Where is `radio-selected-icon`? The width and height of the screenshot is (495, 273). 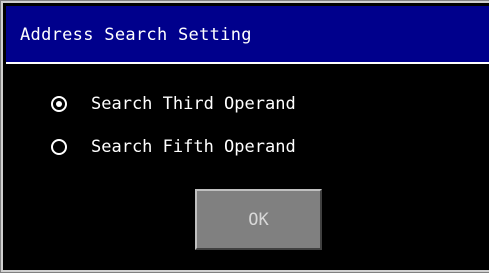
radio-selected-icon is located at coordinates (59, 104).